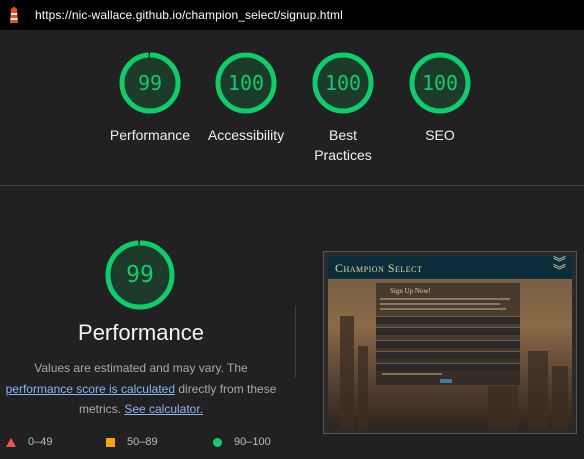 This screenshot has height=459, width=584. Describe the element at coordinates (295, 342) in the screenshot. I see `vertical-divider` at that location.